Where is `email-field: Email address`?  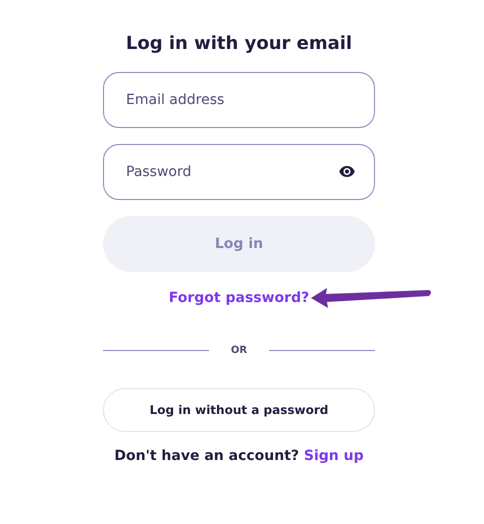
email-field: Email address is located at coordinates (239, 100).